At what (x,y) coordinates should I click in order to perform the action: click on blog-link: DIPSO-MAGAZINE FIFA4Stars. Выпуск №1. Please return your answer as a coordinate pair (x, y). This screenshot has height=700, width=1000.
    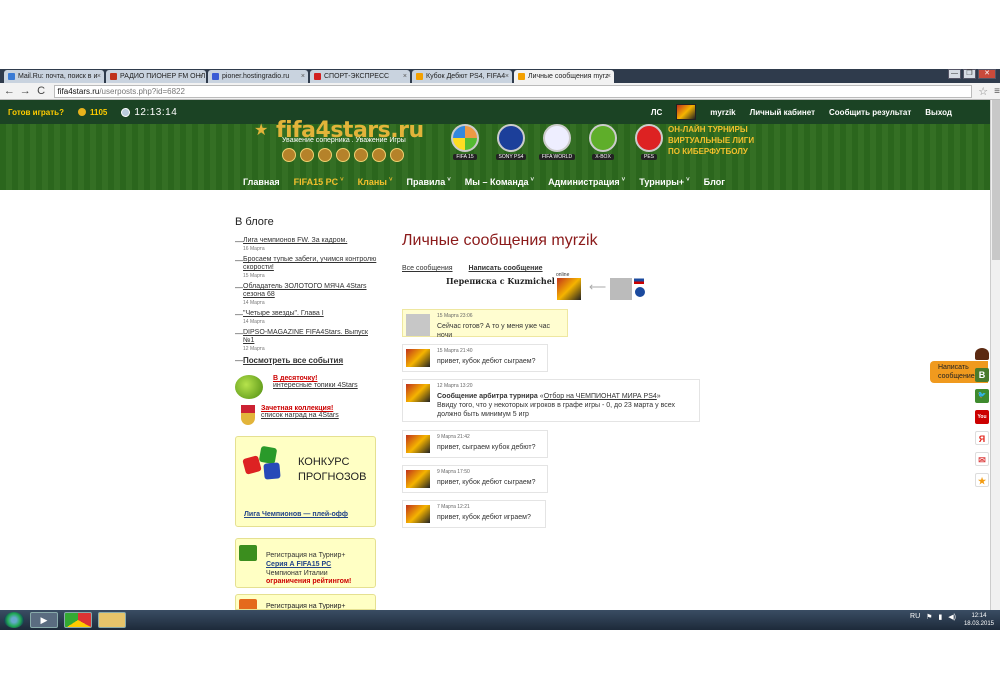
    Looking at the image, I should click on (310, 337).